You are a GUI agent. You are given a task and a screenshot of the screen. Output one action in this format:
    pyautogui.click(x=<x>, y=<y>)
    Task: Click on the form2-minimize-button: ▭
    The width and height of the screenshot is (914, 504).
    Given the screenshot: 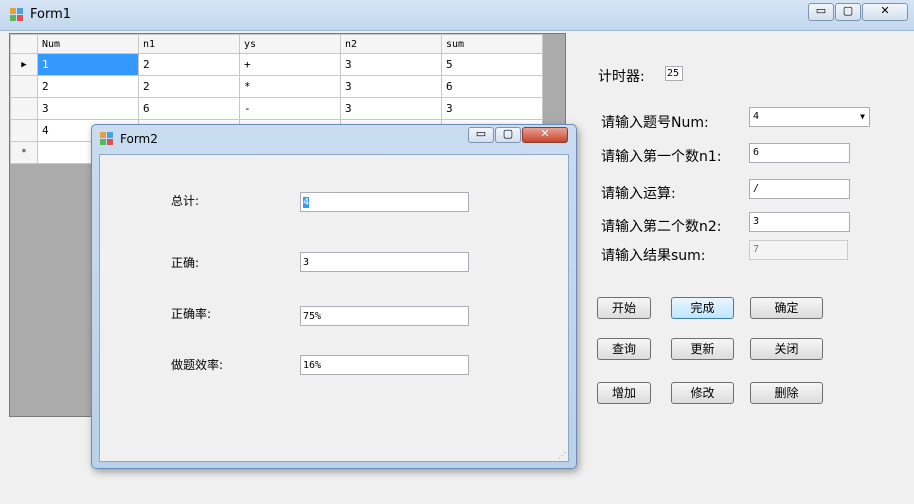 What is the action you would take?
    pyautogui.click(x=481, y=135)
    